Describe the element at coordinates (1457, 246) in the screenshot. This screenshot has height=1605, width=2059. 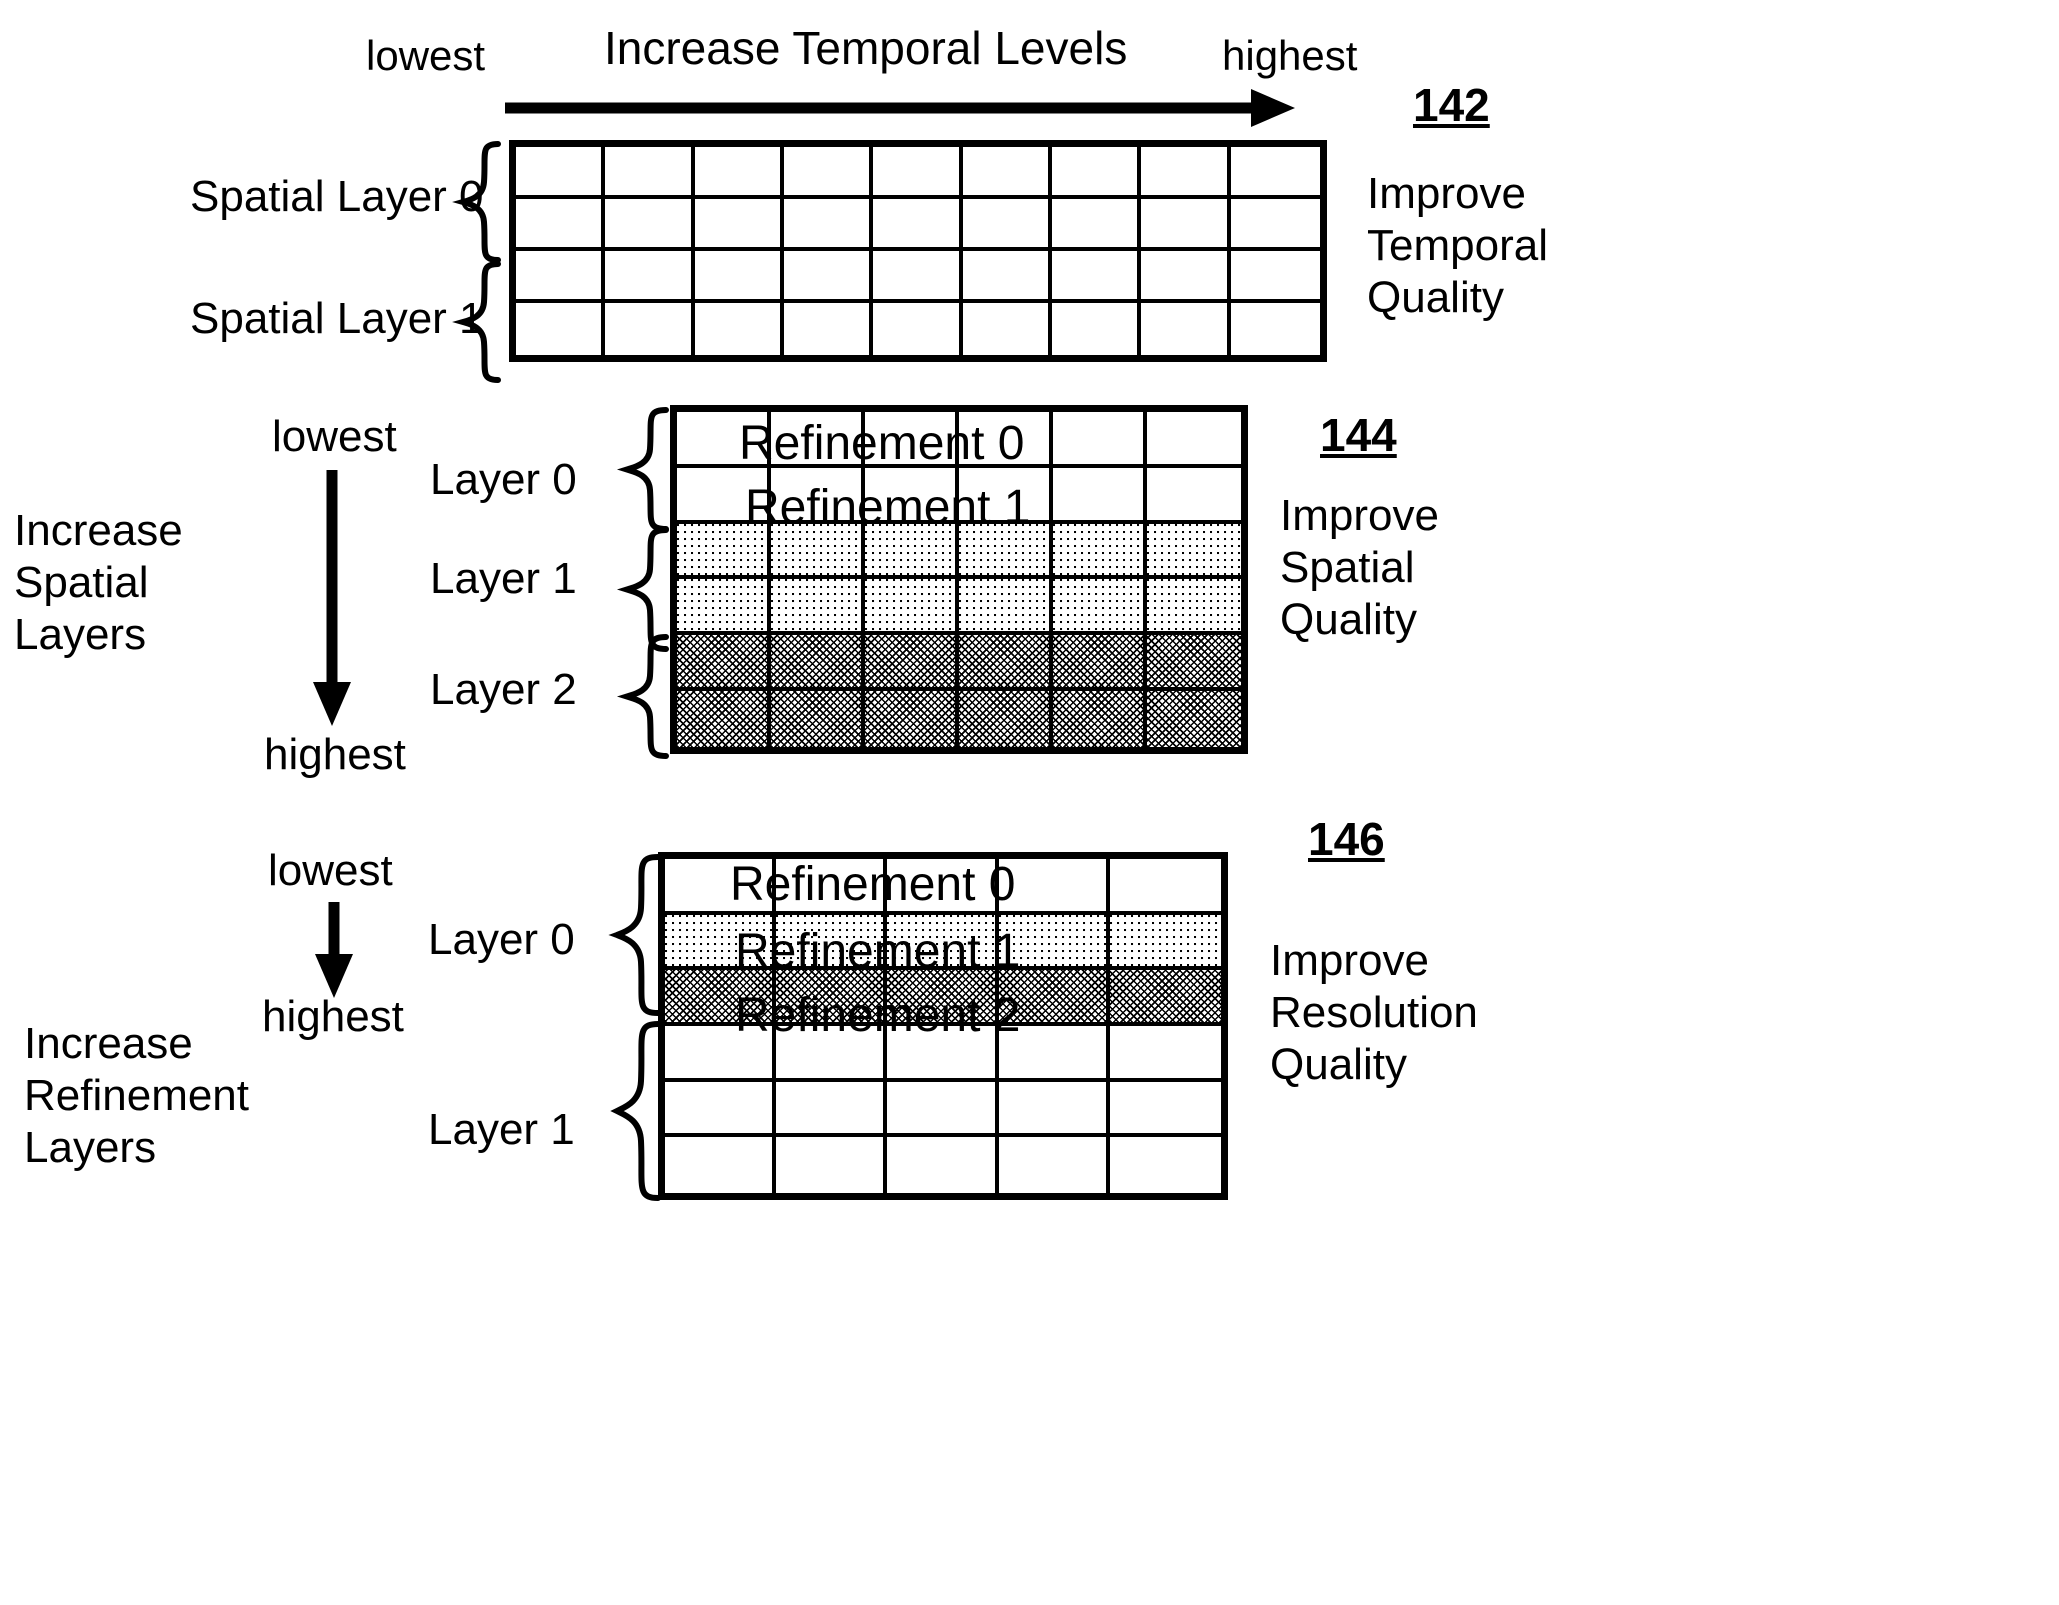
I see `temporal-right-label: Improve Temporal Quality` at that location.